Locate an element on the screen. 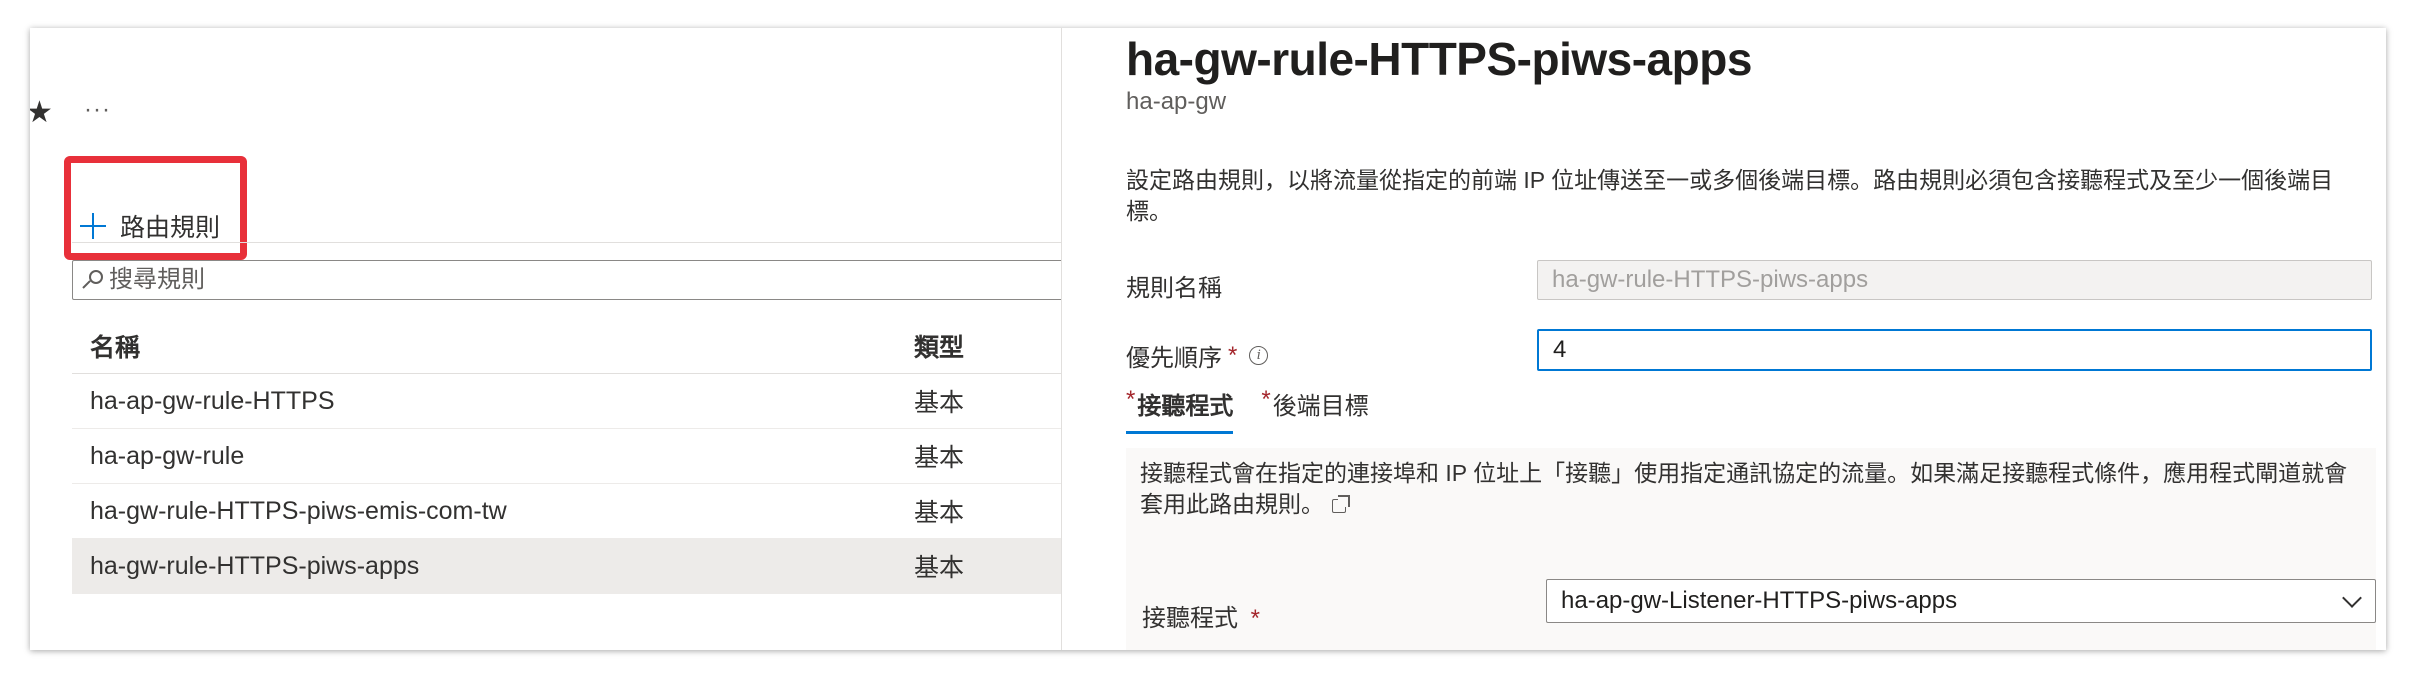  listener-label: 接聽程式 * is located at coordinates (1201, 615).